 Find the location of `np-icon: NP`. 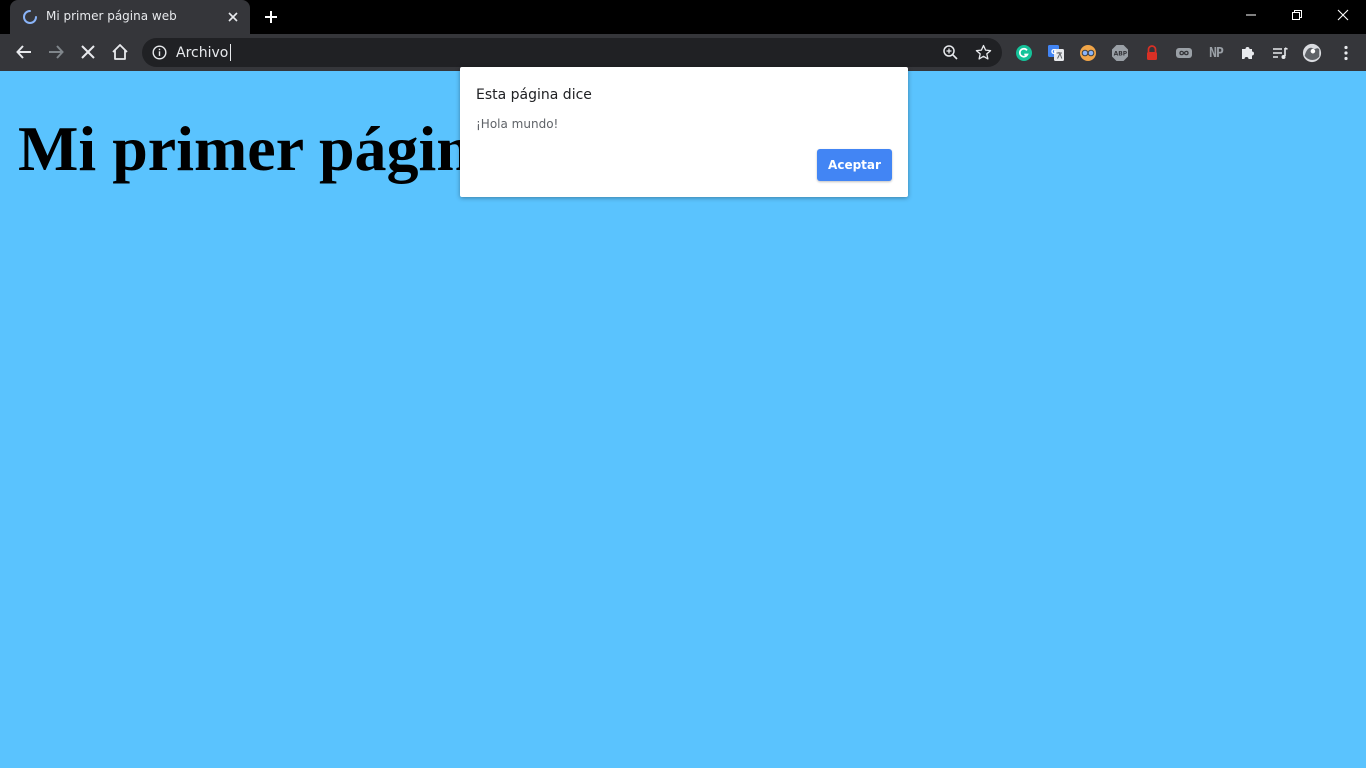

np-icon: NP is located at coordinates (1216, 53).